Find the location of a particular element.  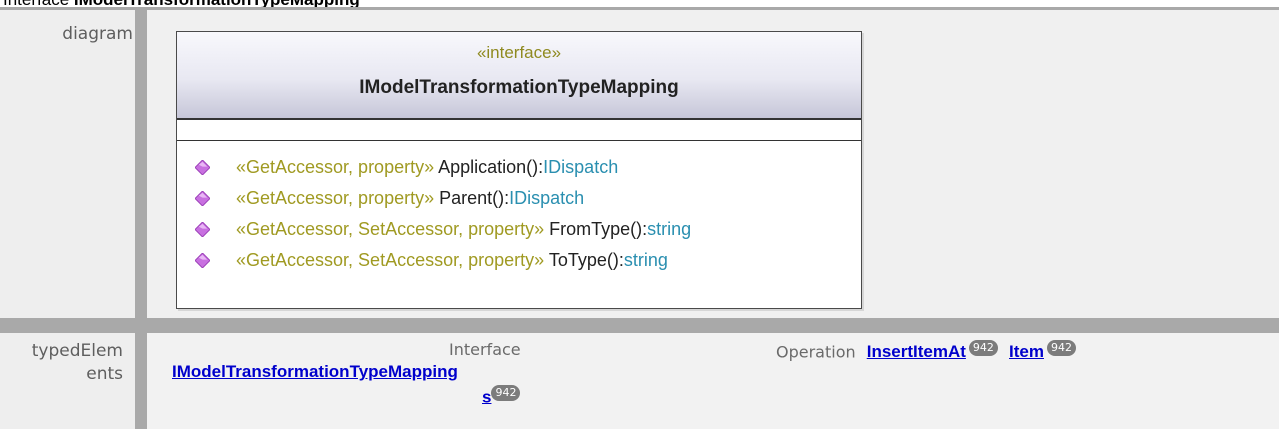

interface-link-wrap: IModelTransformationTypeMapping is located at coordinates (315, 372).